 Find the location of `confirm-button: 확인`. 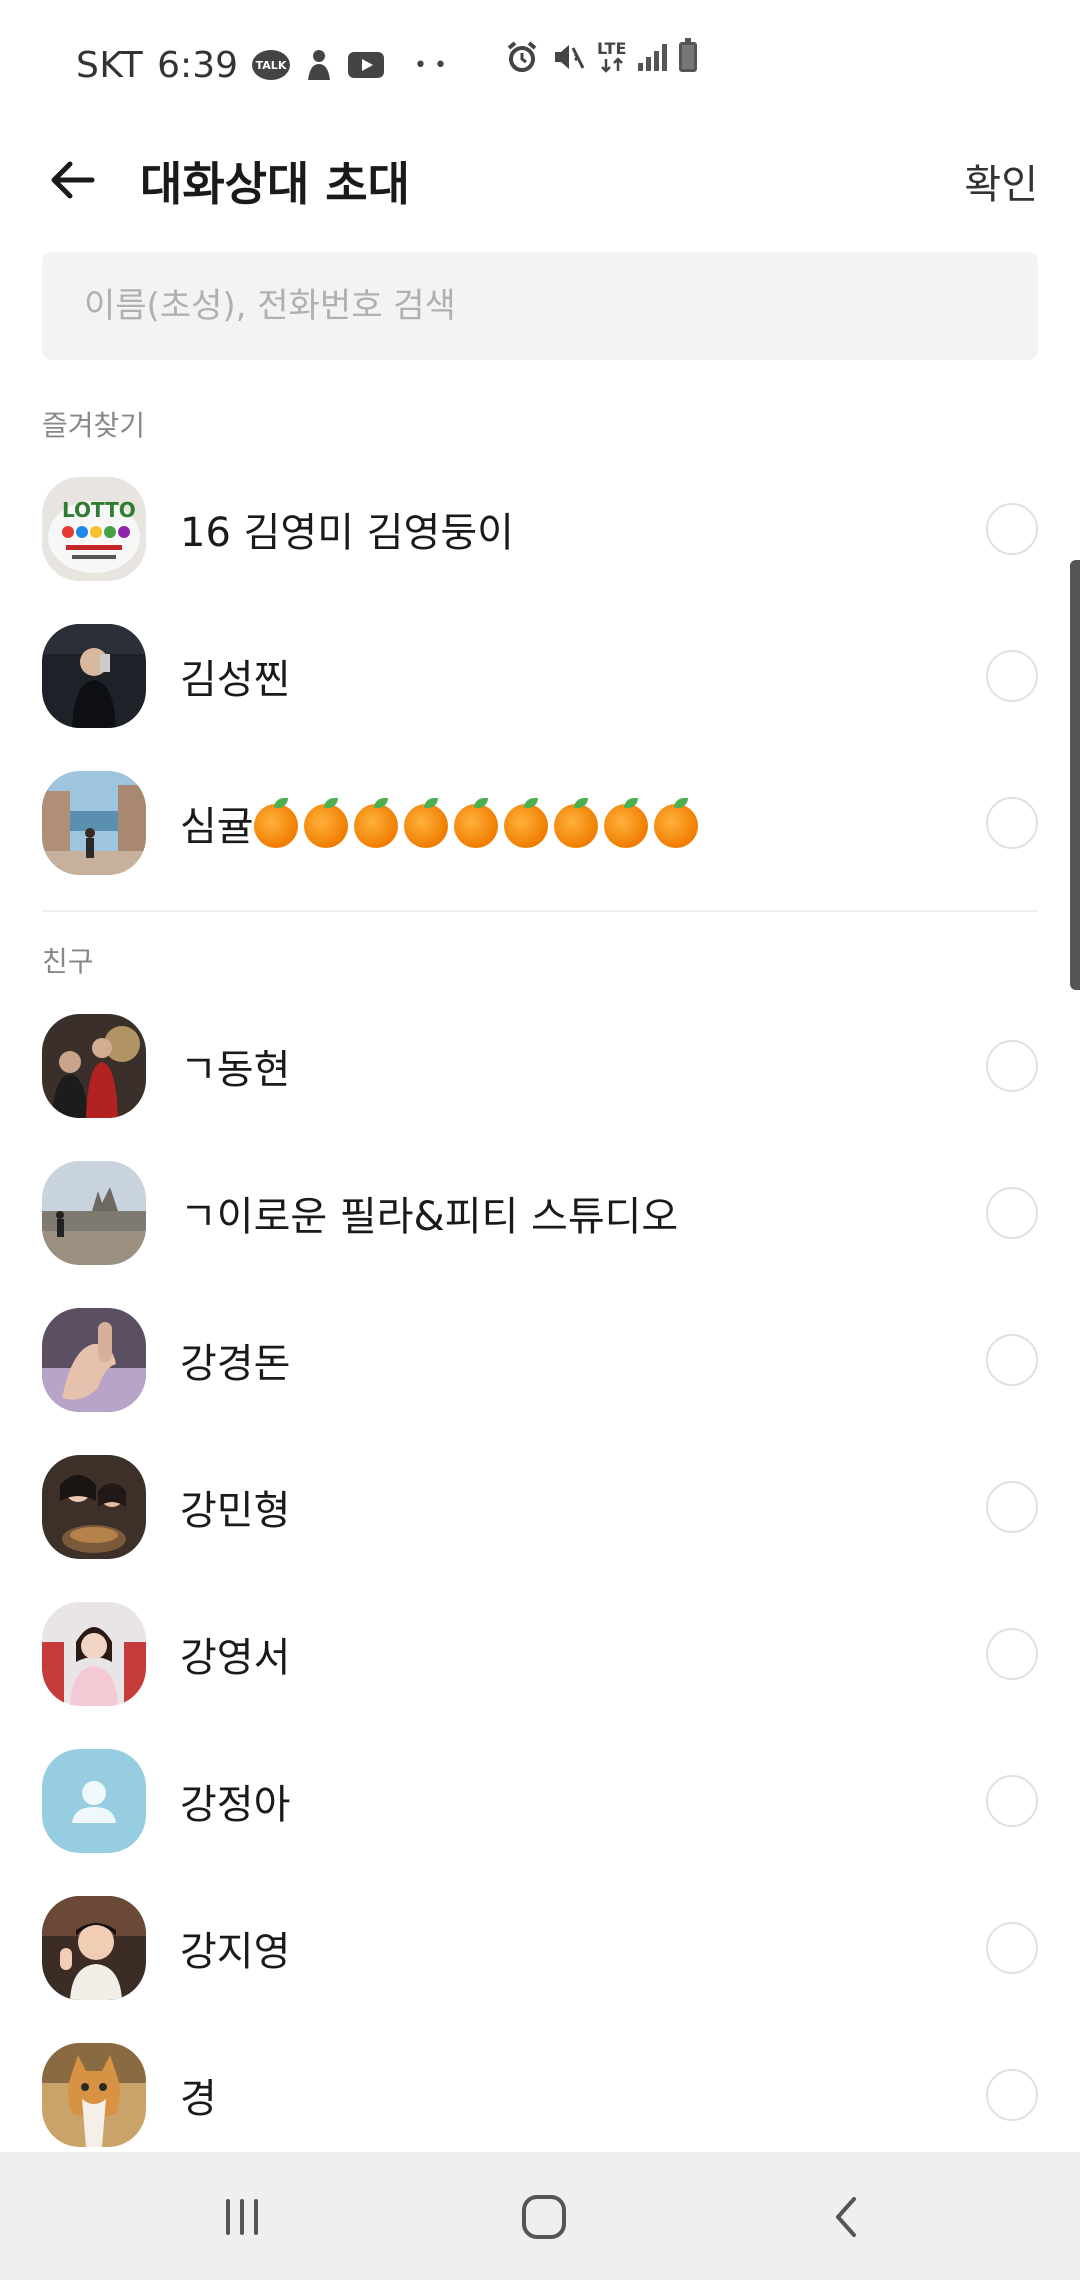

confirm-button: 확인 is located at coordinates (1001, 181).